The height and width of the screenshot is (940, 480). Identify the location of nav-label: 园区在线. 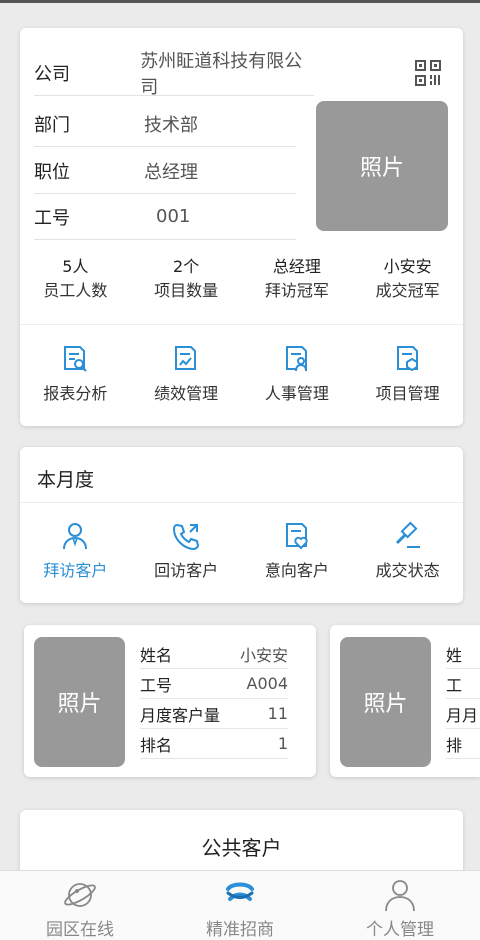
(80, 930).